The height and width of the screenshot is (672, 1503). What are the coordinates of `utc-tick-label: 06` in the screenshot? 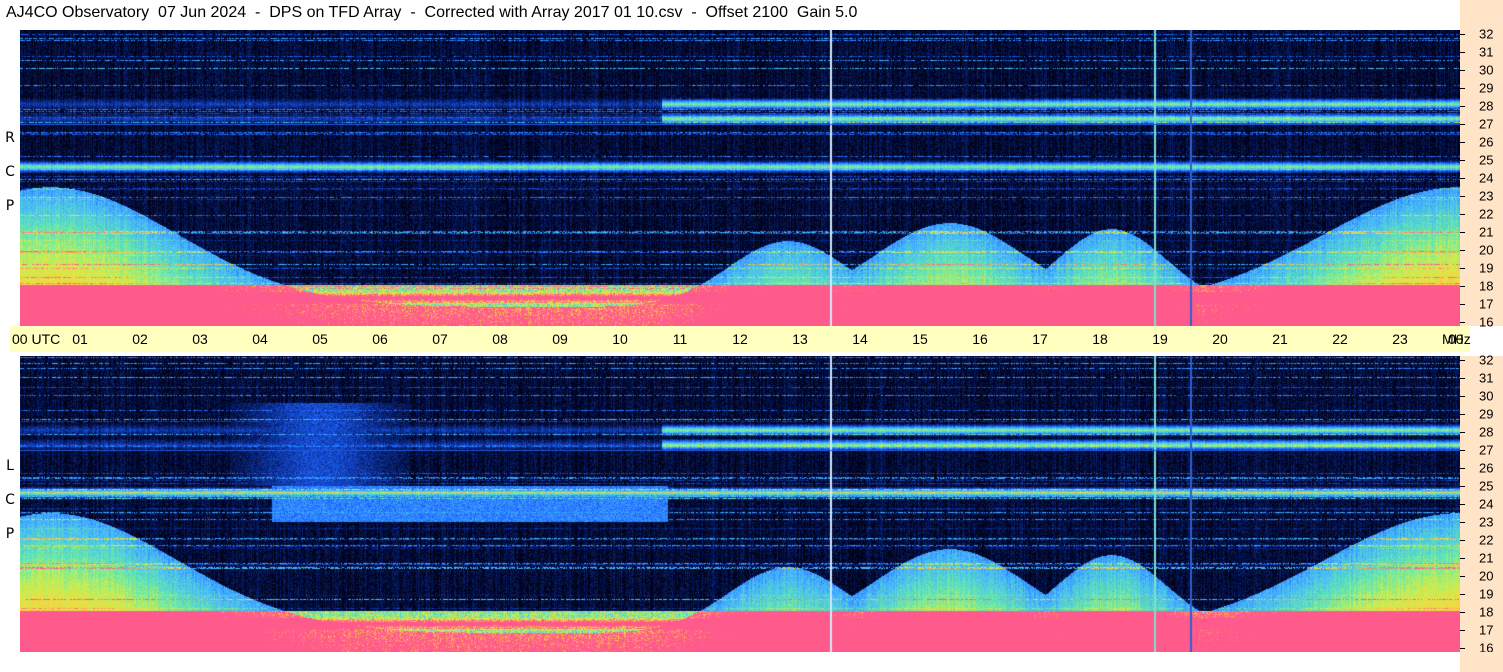 It's located at (380, 339).